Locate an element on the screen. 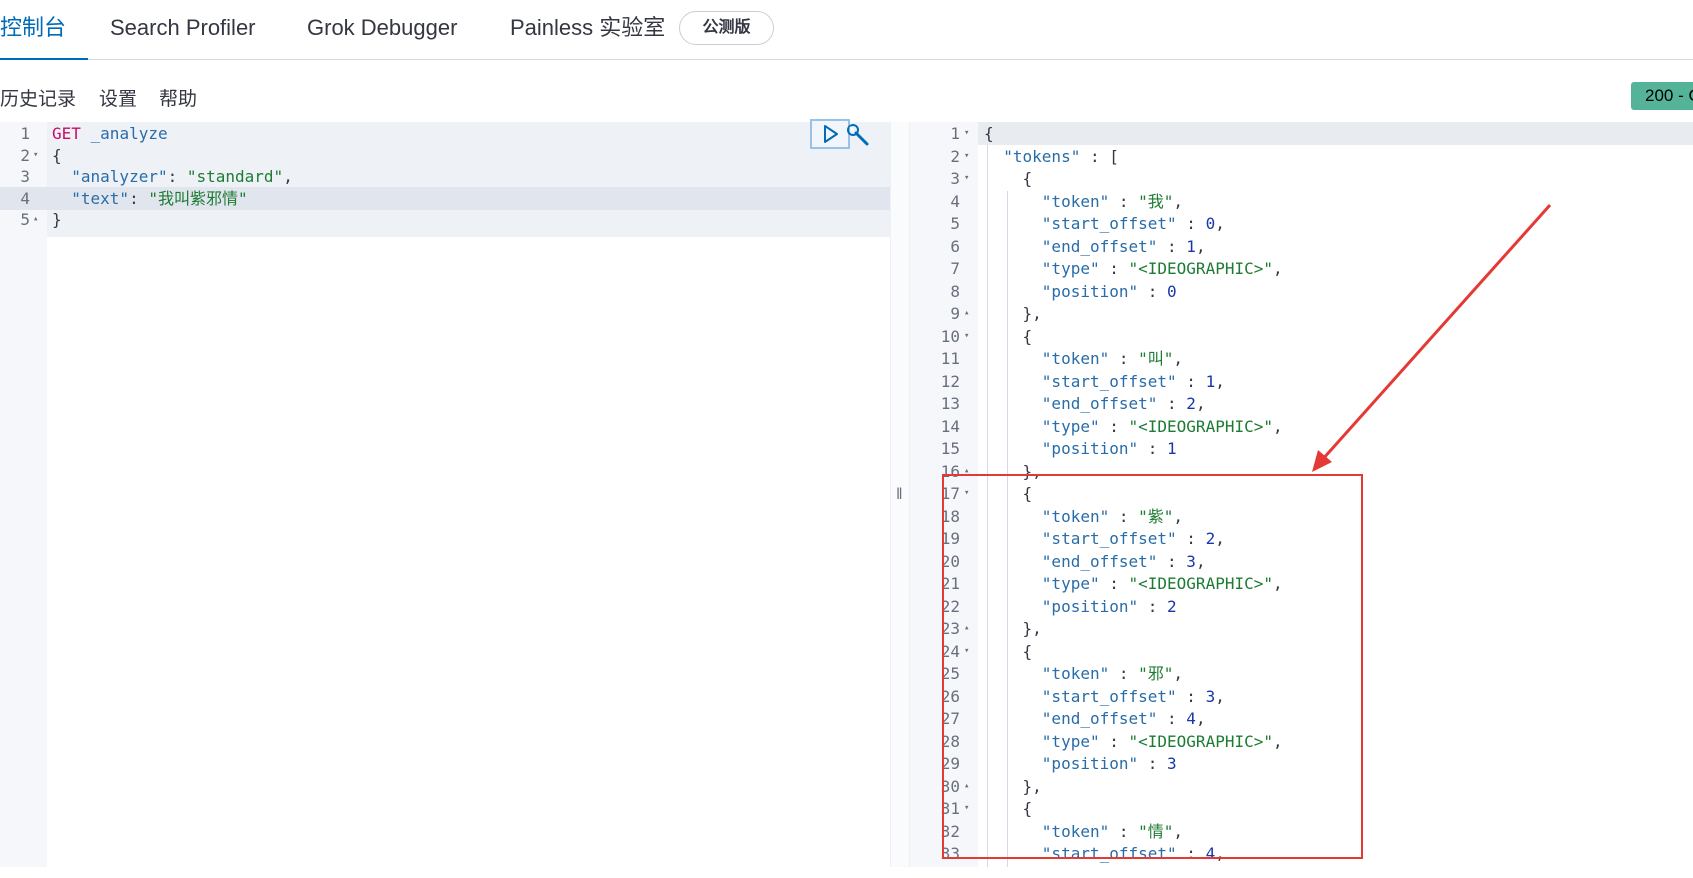 This screenshot has height=878, width=1693. annotation-arrow-icon is located at coordinates (1432, 338).